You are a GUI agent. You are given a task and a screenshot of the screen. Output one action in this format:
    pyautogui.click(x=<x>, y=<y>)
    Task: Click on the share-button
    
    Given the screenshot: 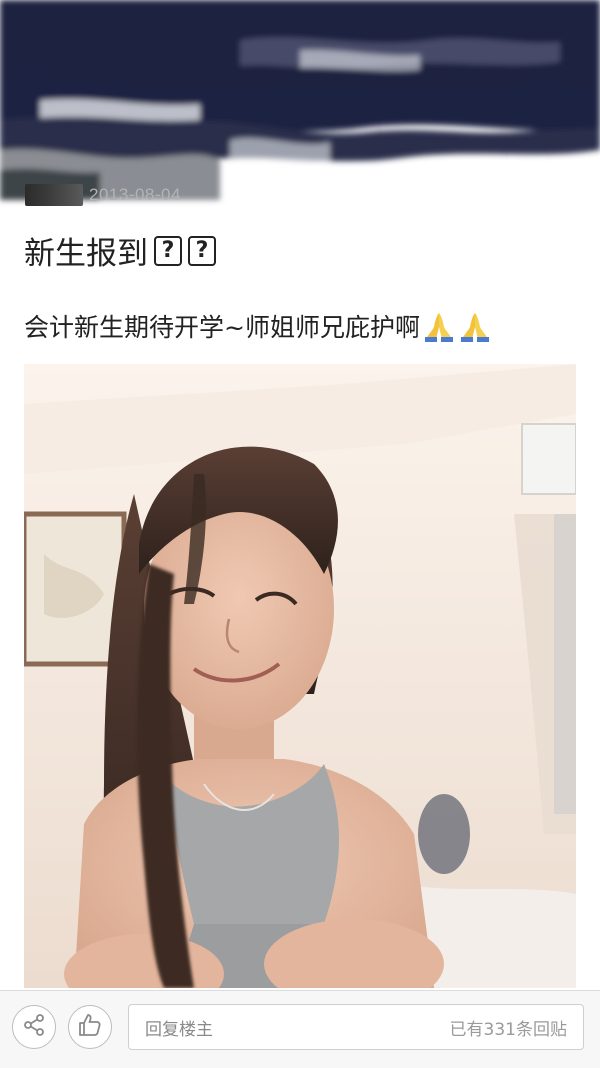 What is the action you would take?
    pyautogui.click(x=34, y=1027)
    